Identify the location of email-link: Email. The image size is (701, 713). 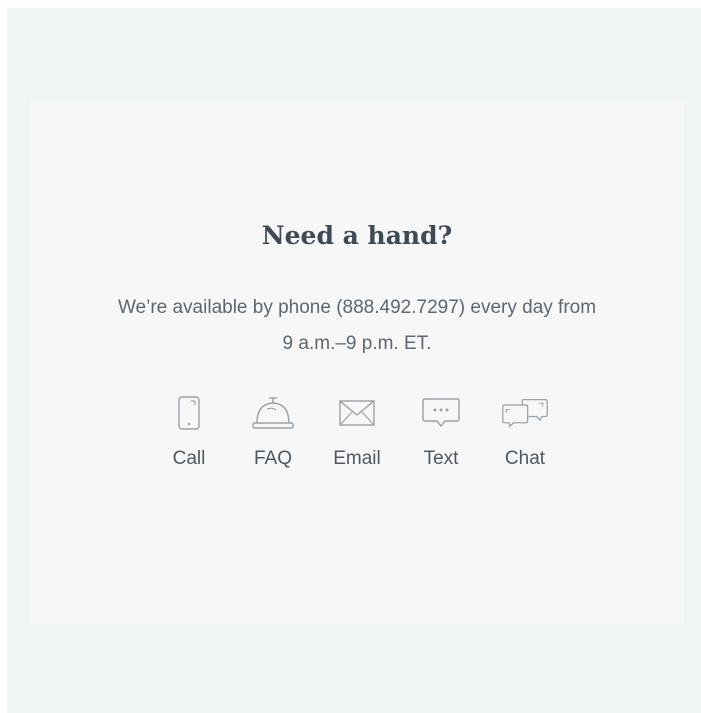
(357, 432).